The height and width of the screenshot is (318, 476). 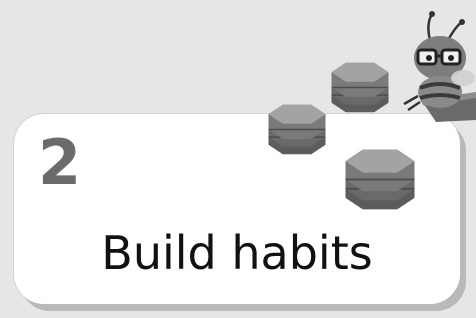 What do you see at coordinates (439, 66) in the screenshot?
I see `bee-mascot-icon` at bounding box center [439, 66].